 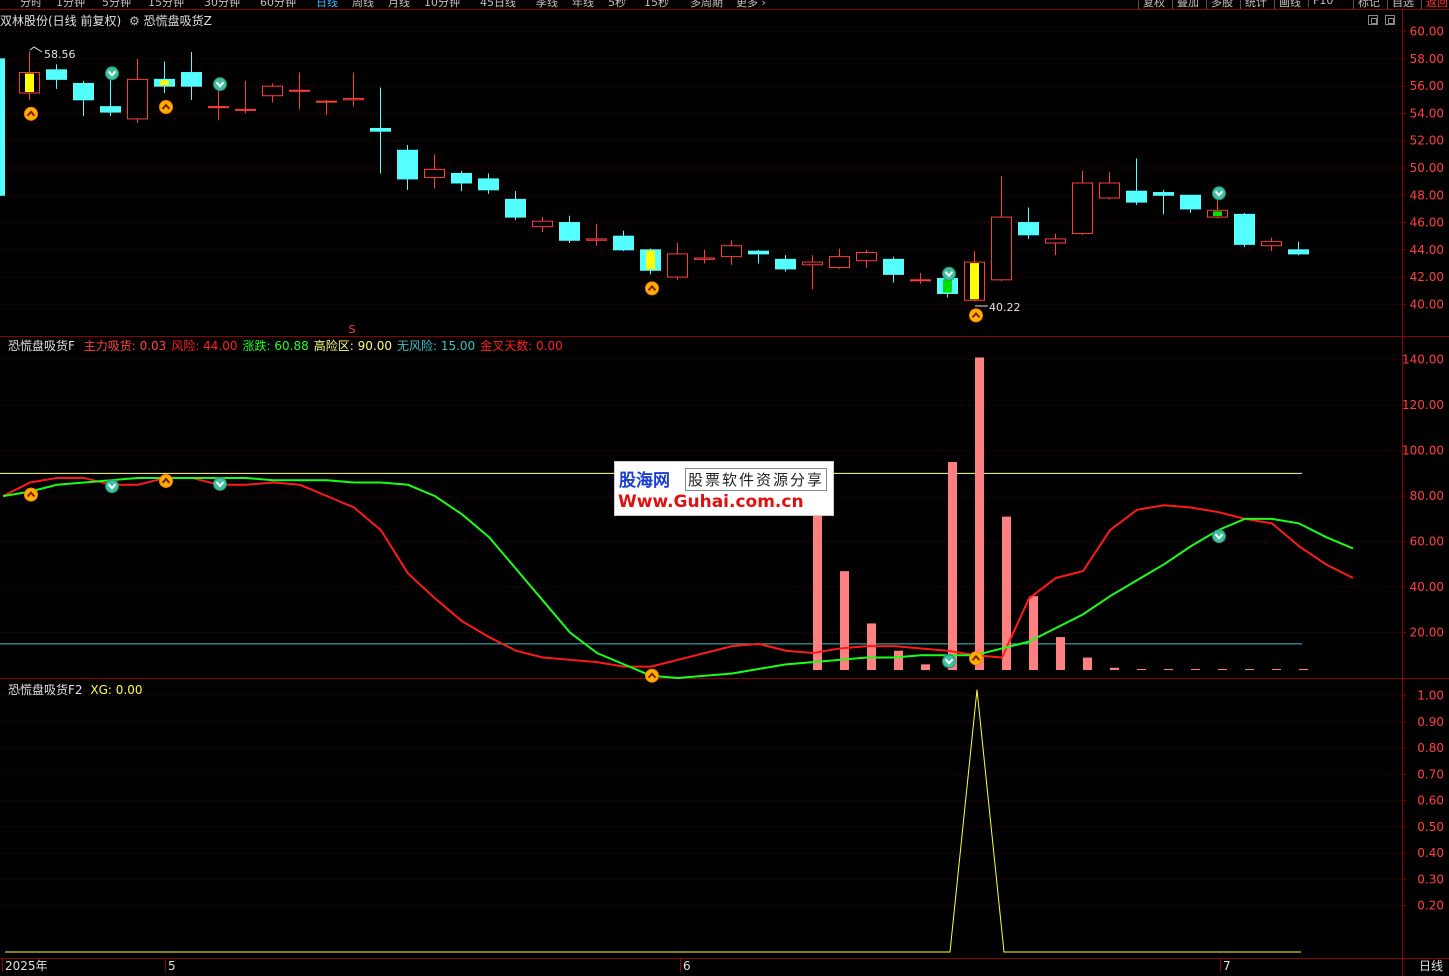 I want to click on period-label: 日线, so click(x=1431, y=965).